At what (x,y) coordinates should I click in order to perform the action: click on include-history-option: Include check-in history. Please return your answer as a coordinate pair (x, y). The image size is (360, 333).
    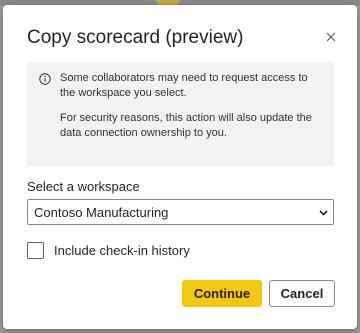
    Looking at the image, I should click on (108, 250).